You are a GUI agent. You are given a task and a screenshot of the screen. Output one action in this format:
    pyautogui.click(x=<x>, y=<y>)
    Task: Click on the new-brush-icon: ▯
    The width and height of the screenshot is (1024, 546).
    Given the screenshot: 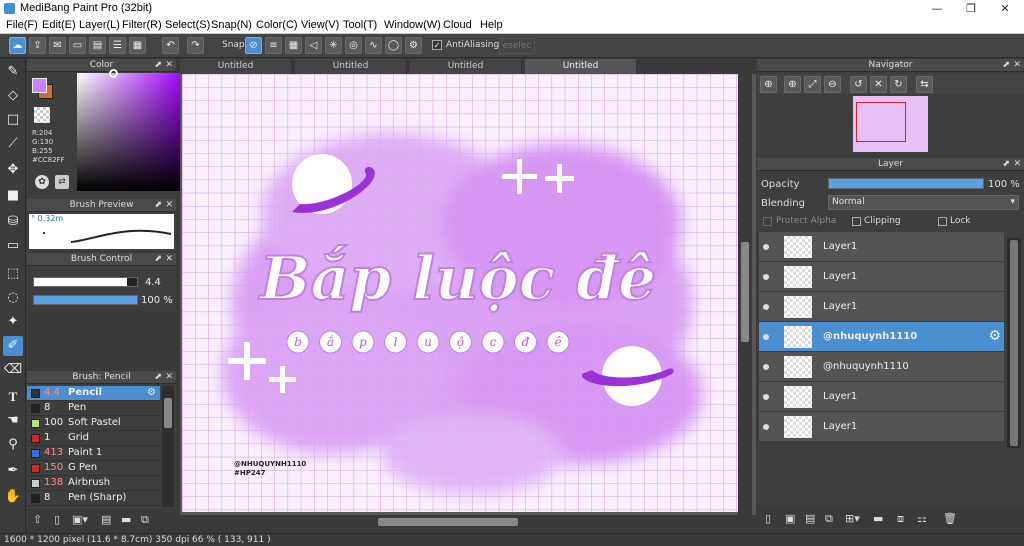 What is the action you would take?
    pyautogui.click(x=57, y=519)
    